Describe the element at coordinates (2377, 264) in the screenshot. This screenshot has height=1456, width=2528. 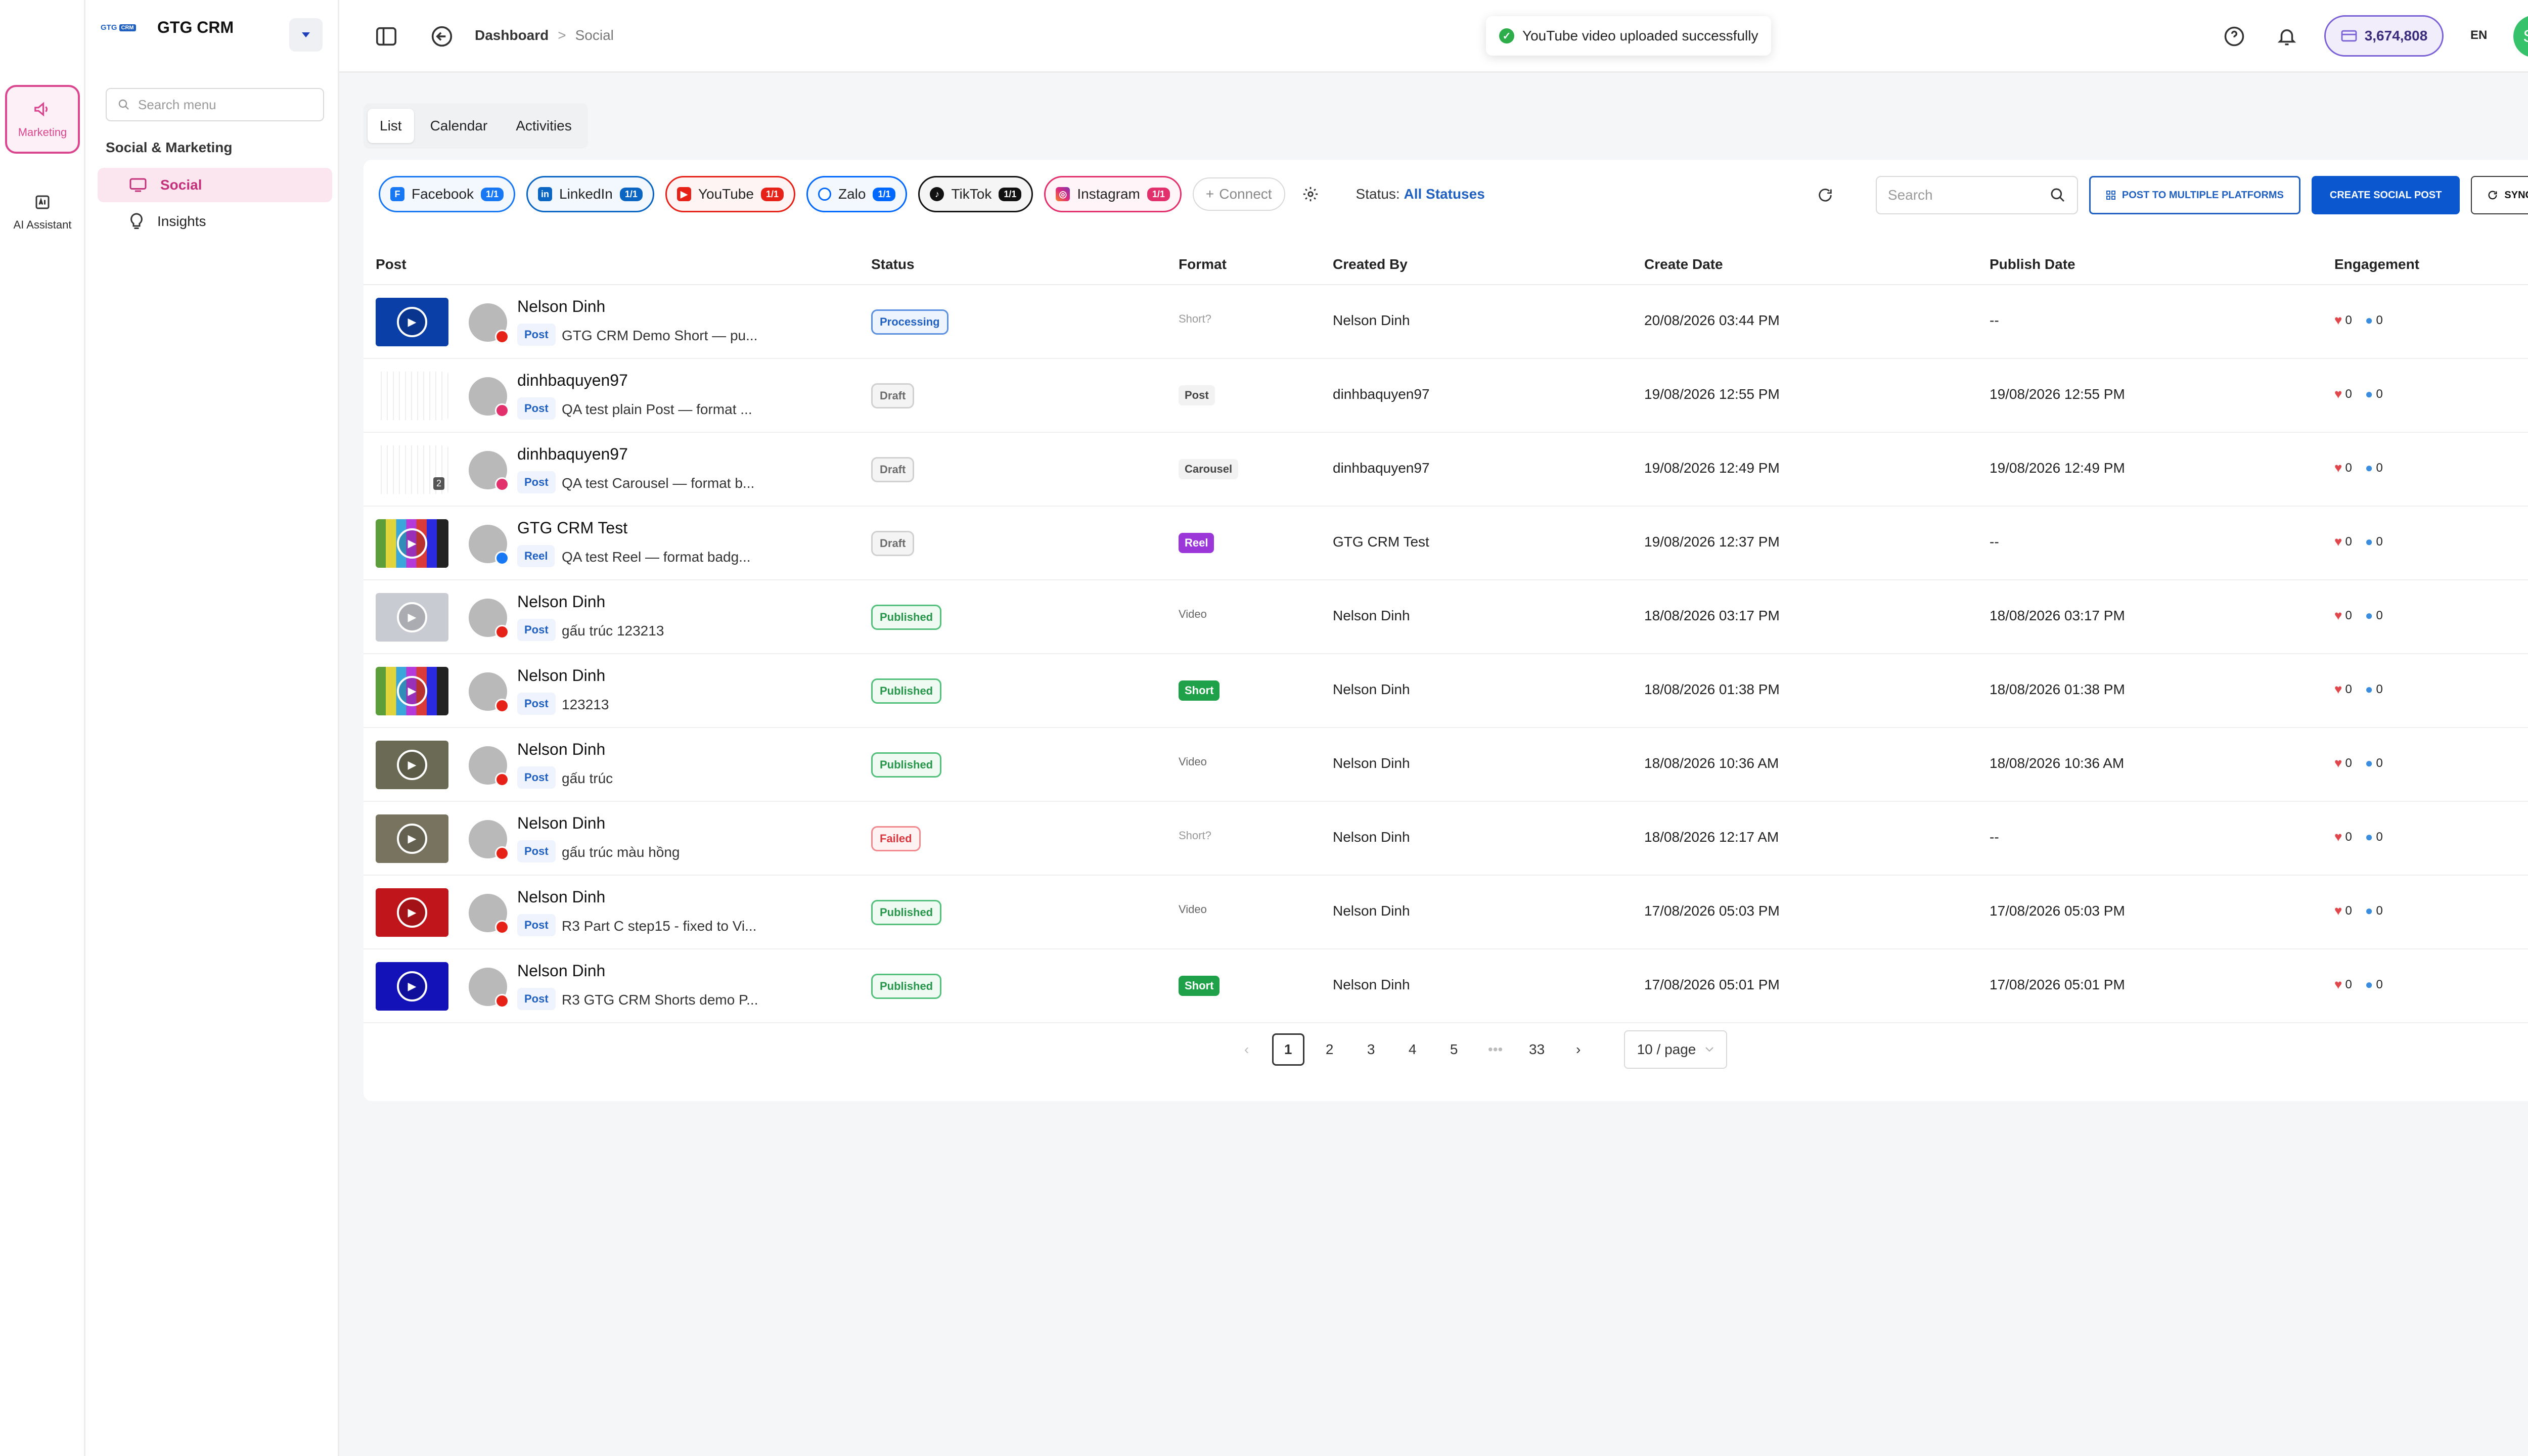
I see `column-header-engagement: Engagement` at that location.